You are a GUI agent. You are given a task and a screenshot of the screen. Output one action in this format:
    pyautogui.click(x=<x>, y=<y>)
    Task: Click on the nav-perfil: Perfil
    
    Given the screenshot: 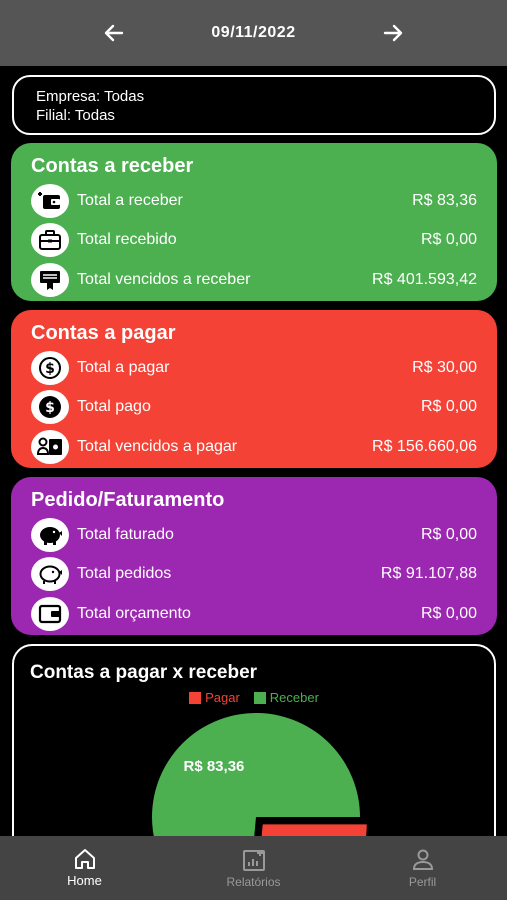 What is the action you would take?
    pyautogui.click(x=422, y=868)
    